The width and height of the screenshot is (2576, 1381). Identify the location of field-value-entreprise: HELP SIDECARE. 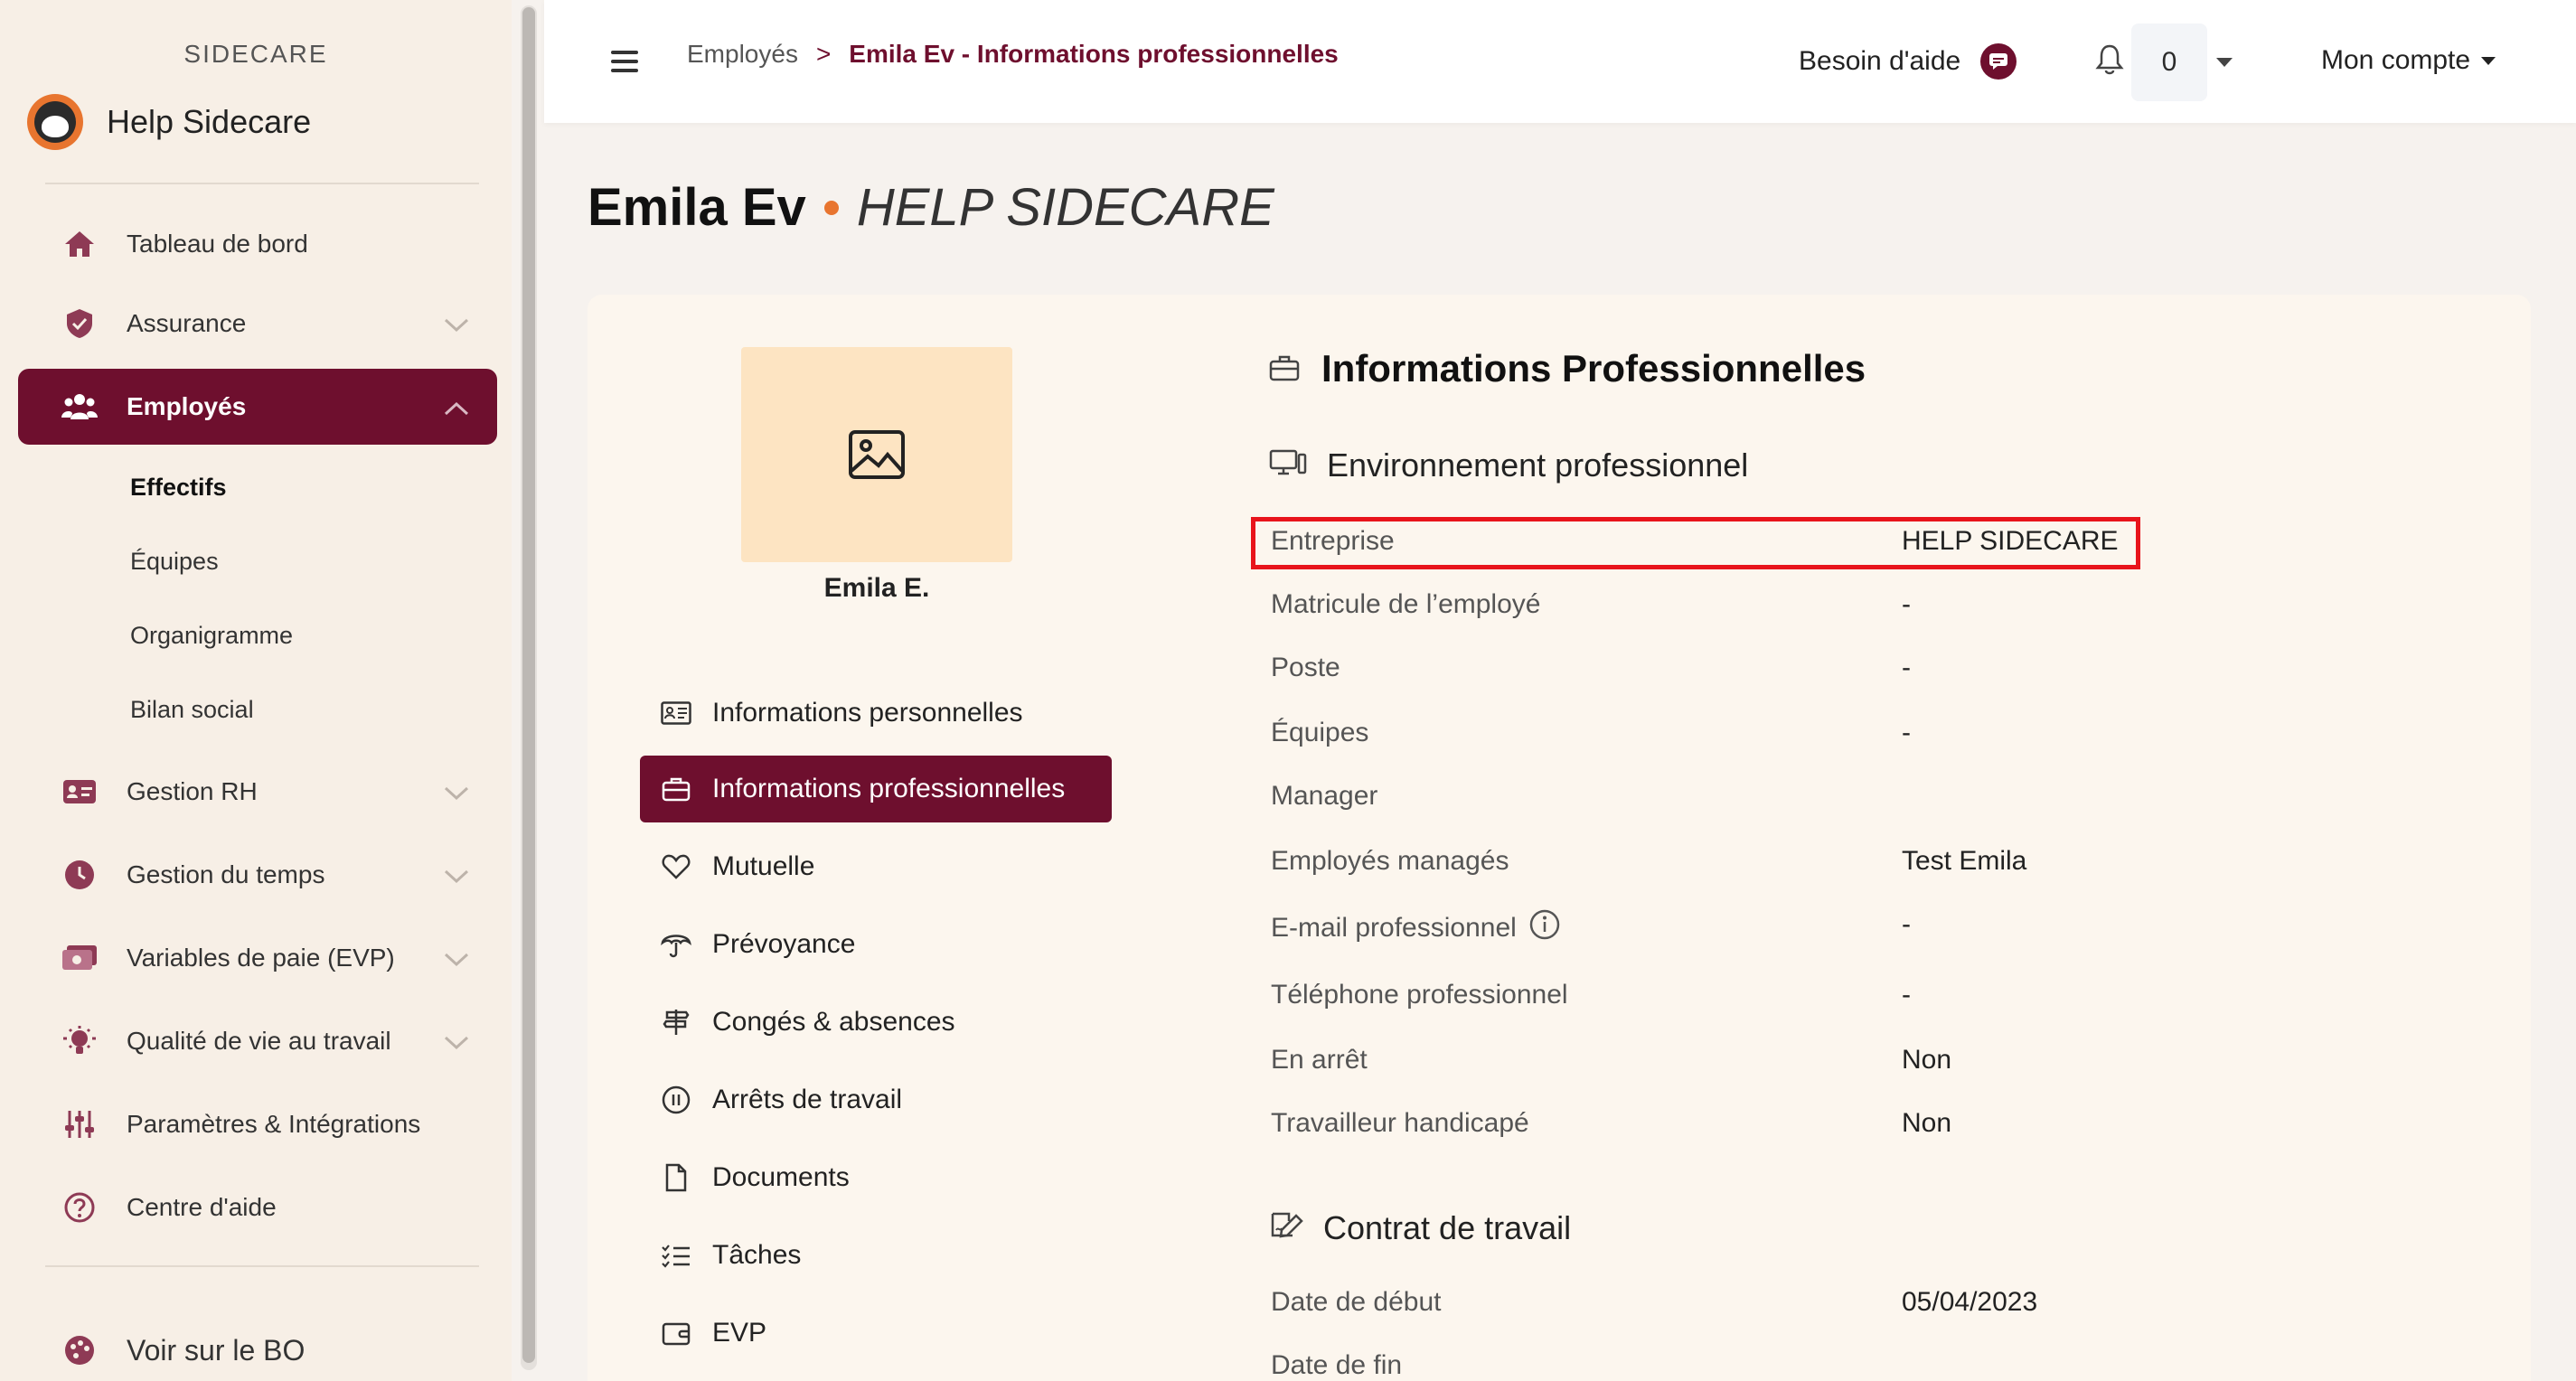
(2011, 541).